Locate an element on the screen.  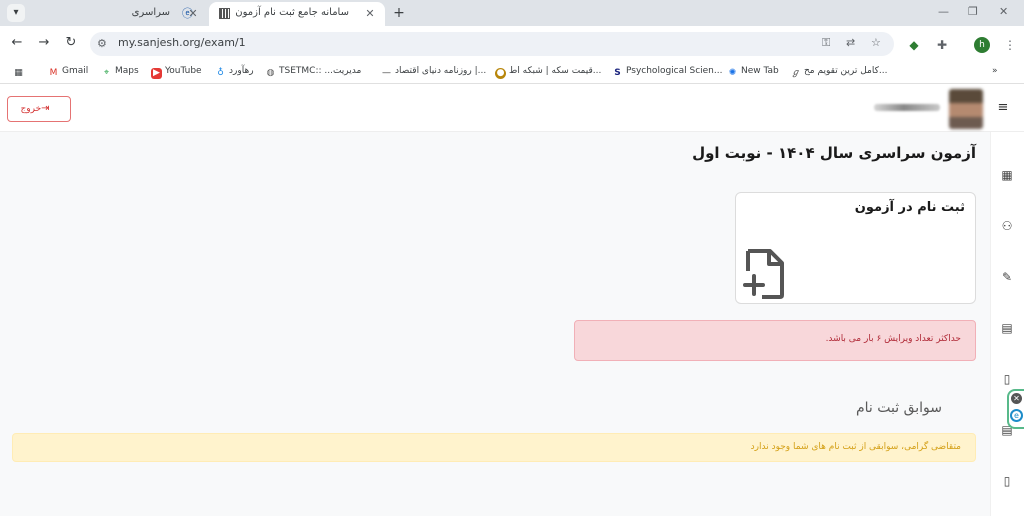
edit-limit-alert: حداکثر تعداد ویرایش ۶ بار می باشد. is located at coordinates (775, 340).